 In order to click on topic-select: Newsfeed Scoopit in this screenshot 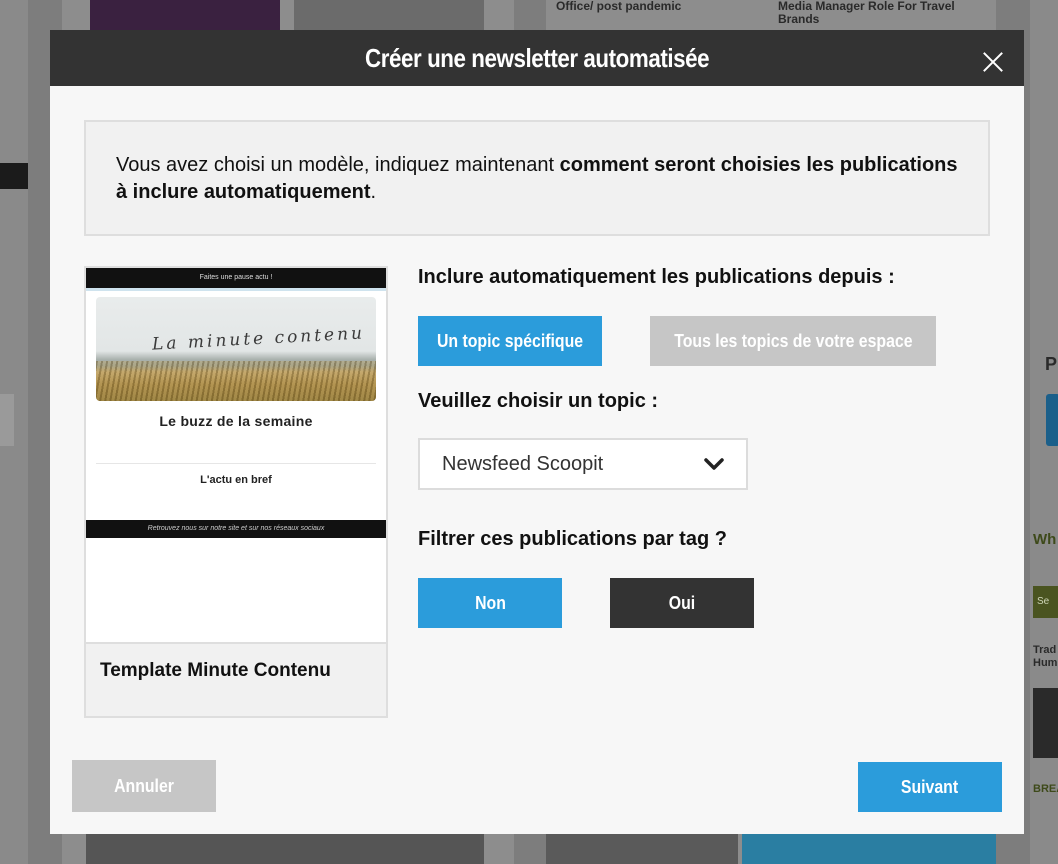, I will do `click(583, 464)`.